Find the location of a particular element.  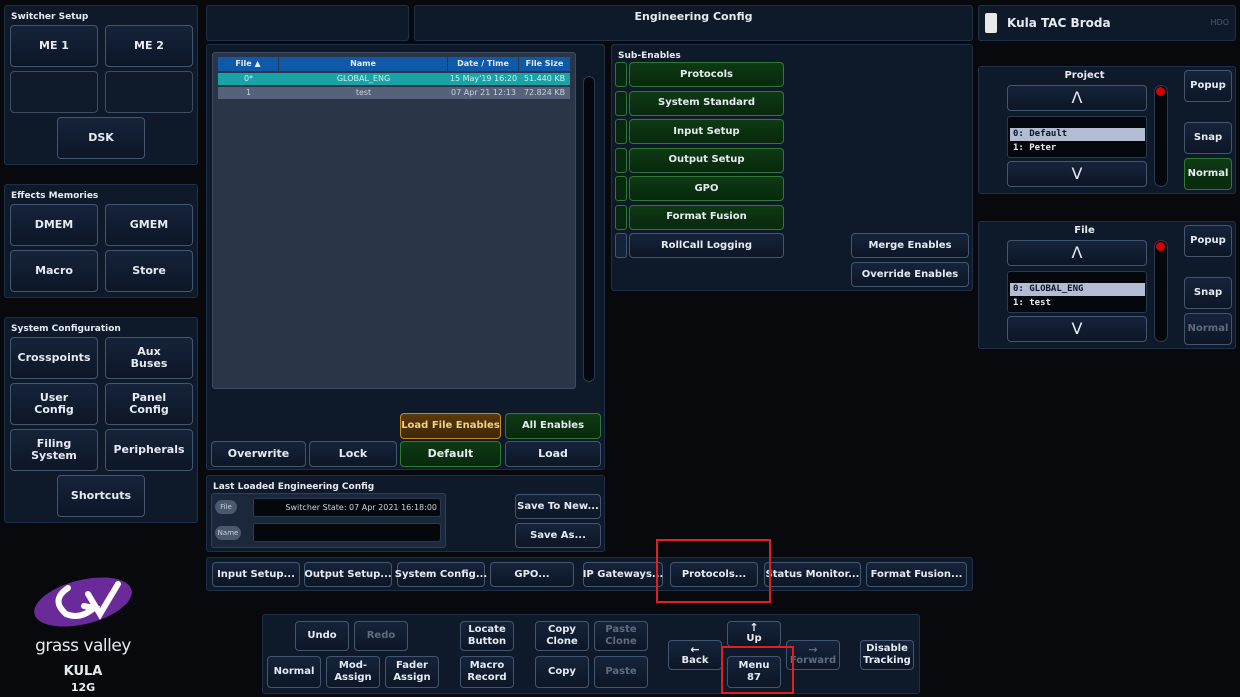

project-snap-button: Snap is located at coordinates (1208, 138).